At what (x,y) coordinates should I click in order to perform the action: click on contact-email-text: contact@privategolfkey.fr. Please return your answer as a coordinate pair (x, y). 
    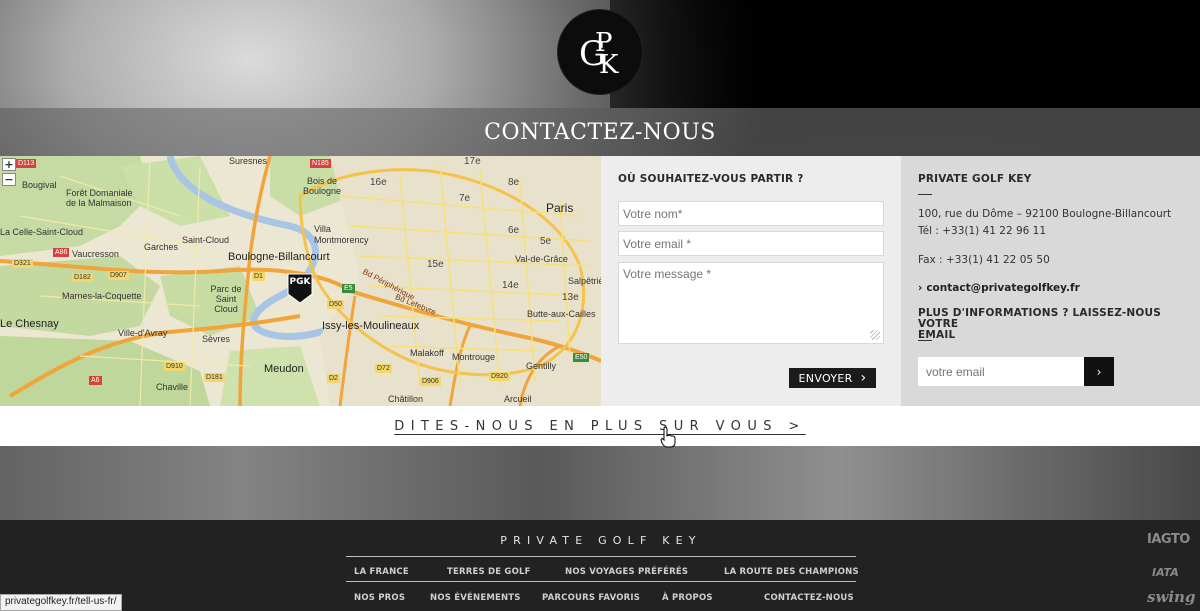
    Looking at the image, I should click on (1003, 288).